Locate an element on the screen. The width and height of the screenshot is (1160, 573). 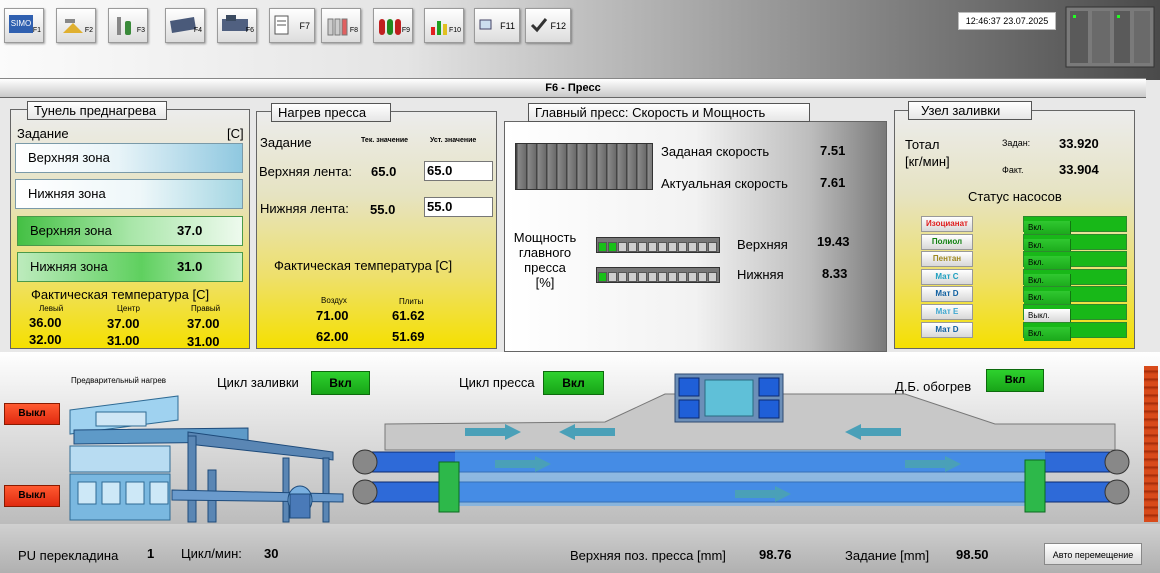
press-setpoint-label: Задание is located at coordinates (286, 142).